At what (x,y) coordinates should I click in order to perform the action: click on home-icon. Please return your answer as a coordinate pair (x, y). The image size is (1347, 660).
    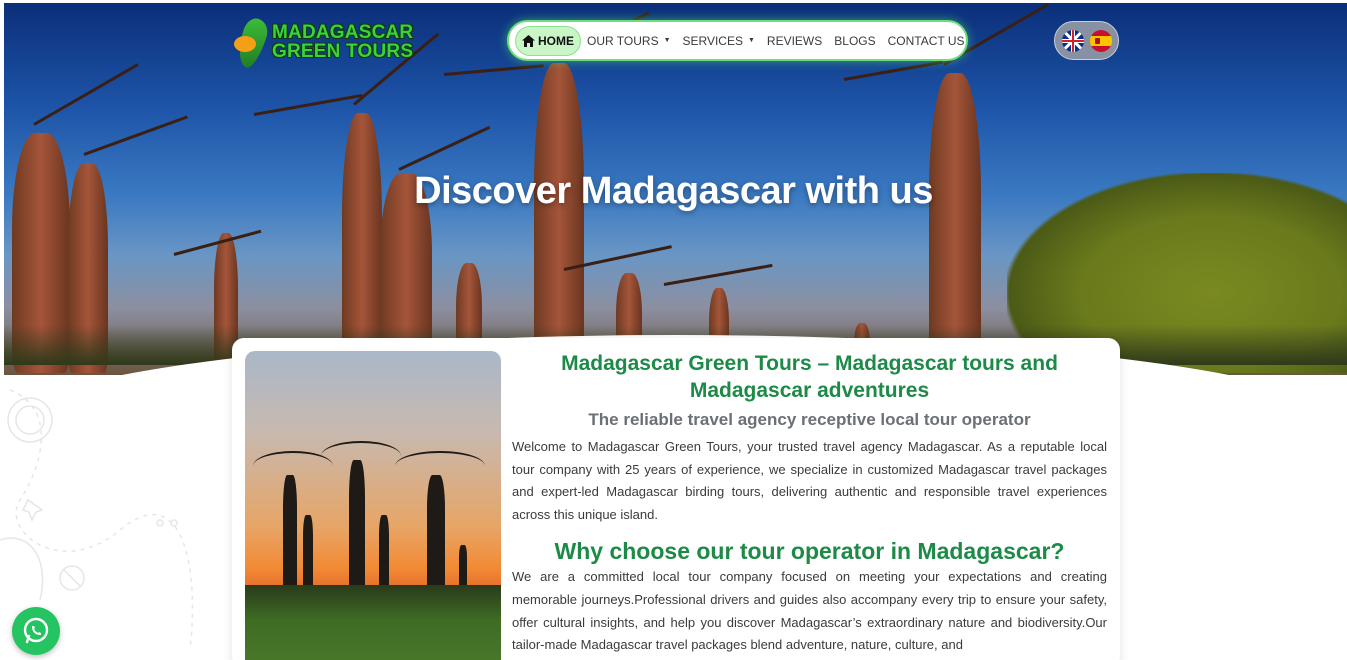
    Looking at the image, I should click on (528, 40).